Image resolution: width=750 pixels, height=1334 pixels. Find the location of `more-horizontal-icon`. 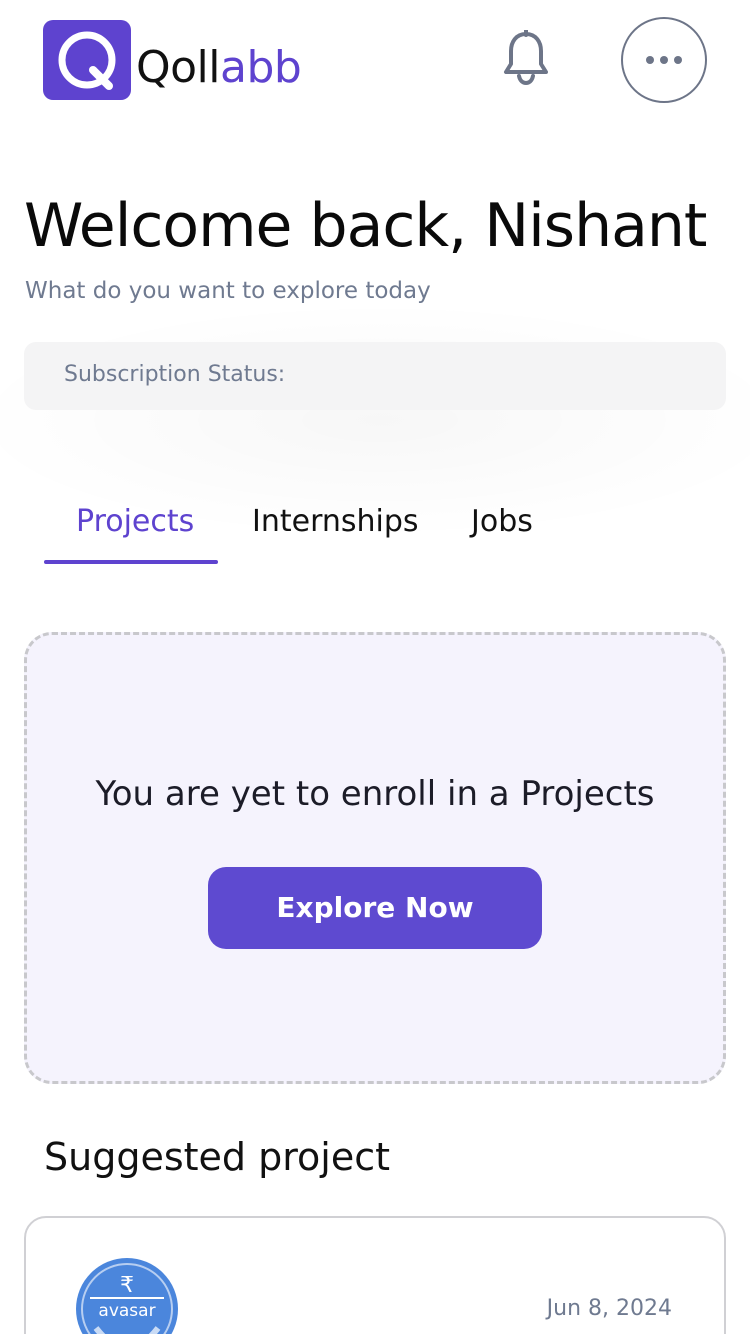

more-horizontal-icon is located at coordinates (664, 60).